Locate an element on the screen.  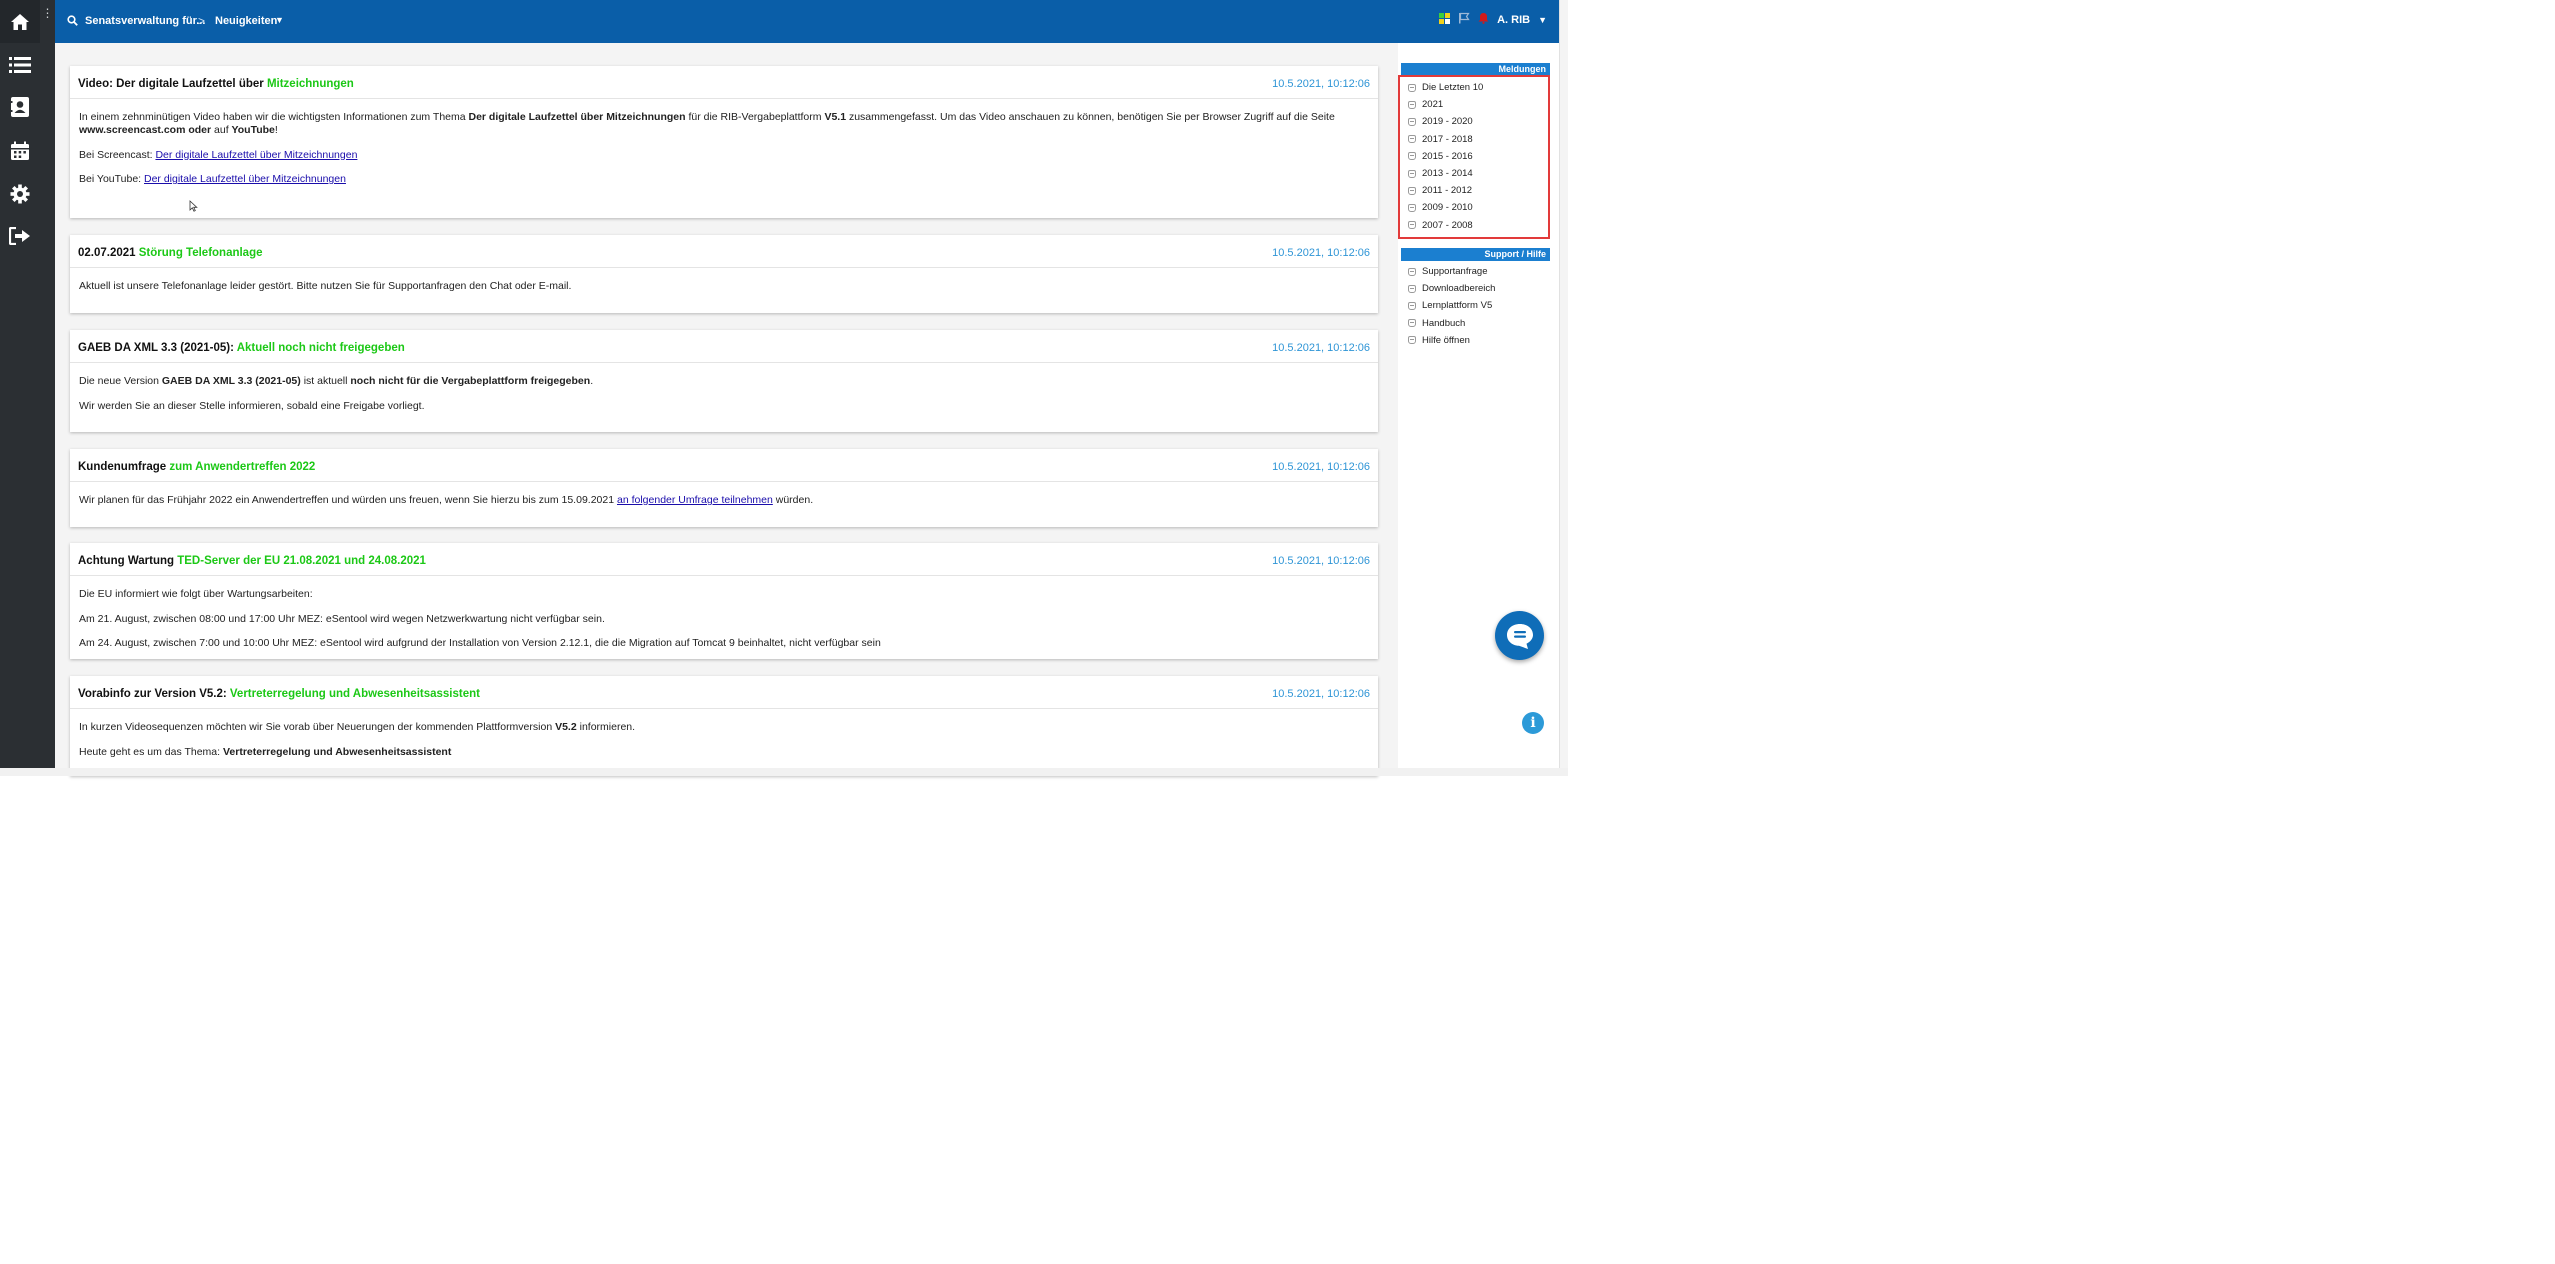
sidebar-item-settings is located at coordinates (20, 194).